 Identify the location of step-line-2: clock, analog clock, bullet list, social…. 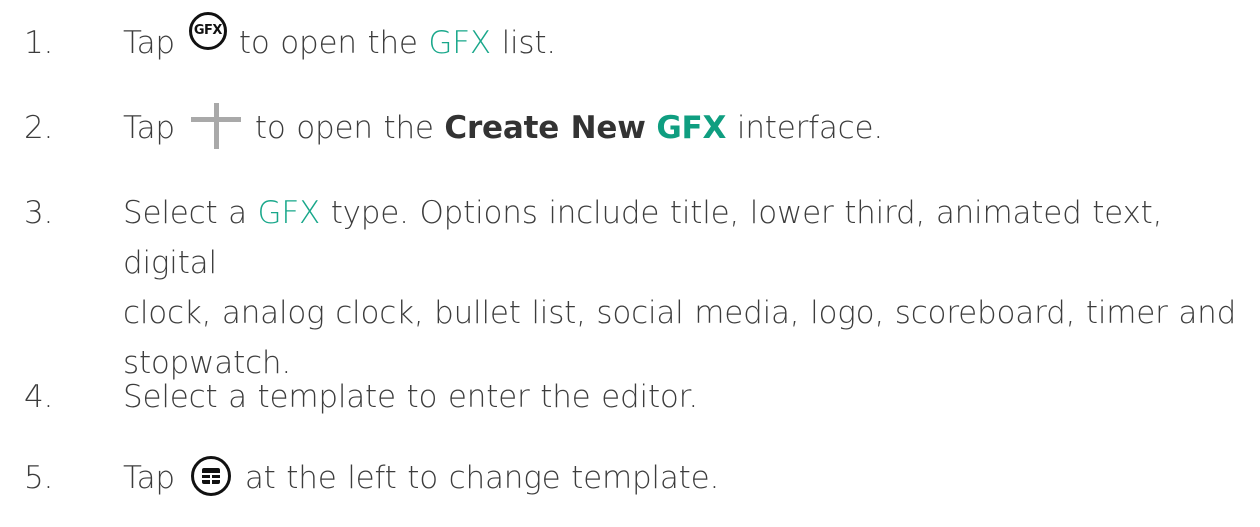
(680, 313).